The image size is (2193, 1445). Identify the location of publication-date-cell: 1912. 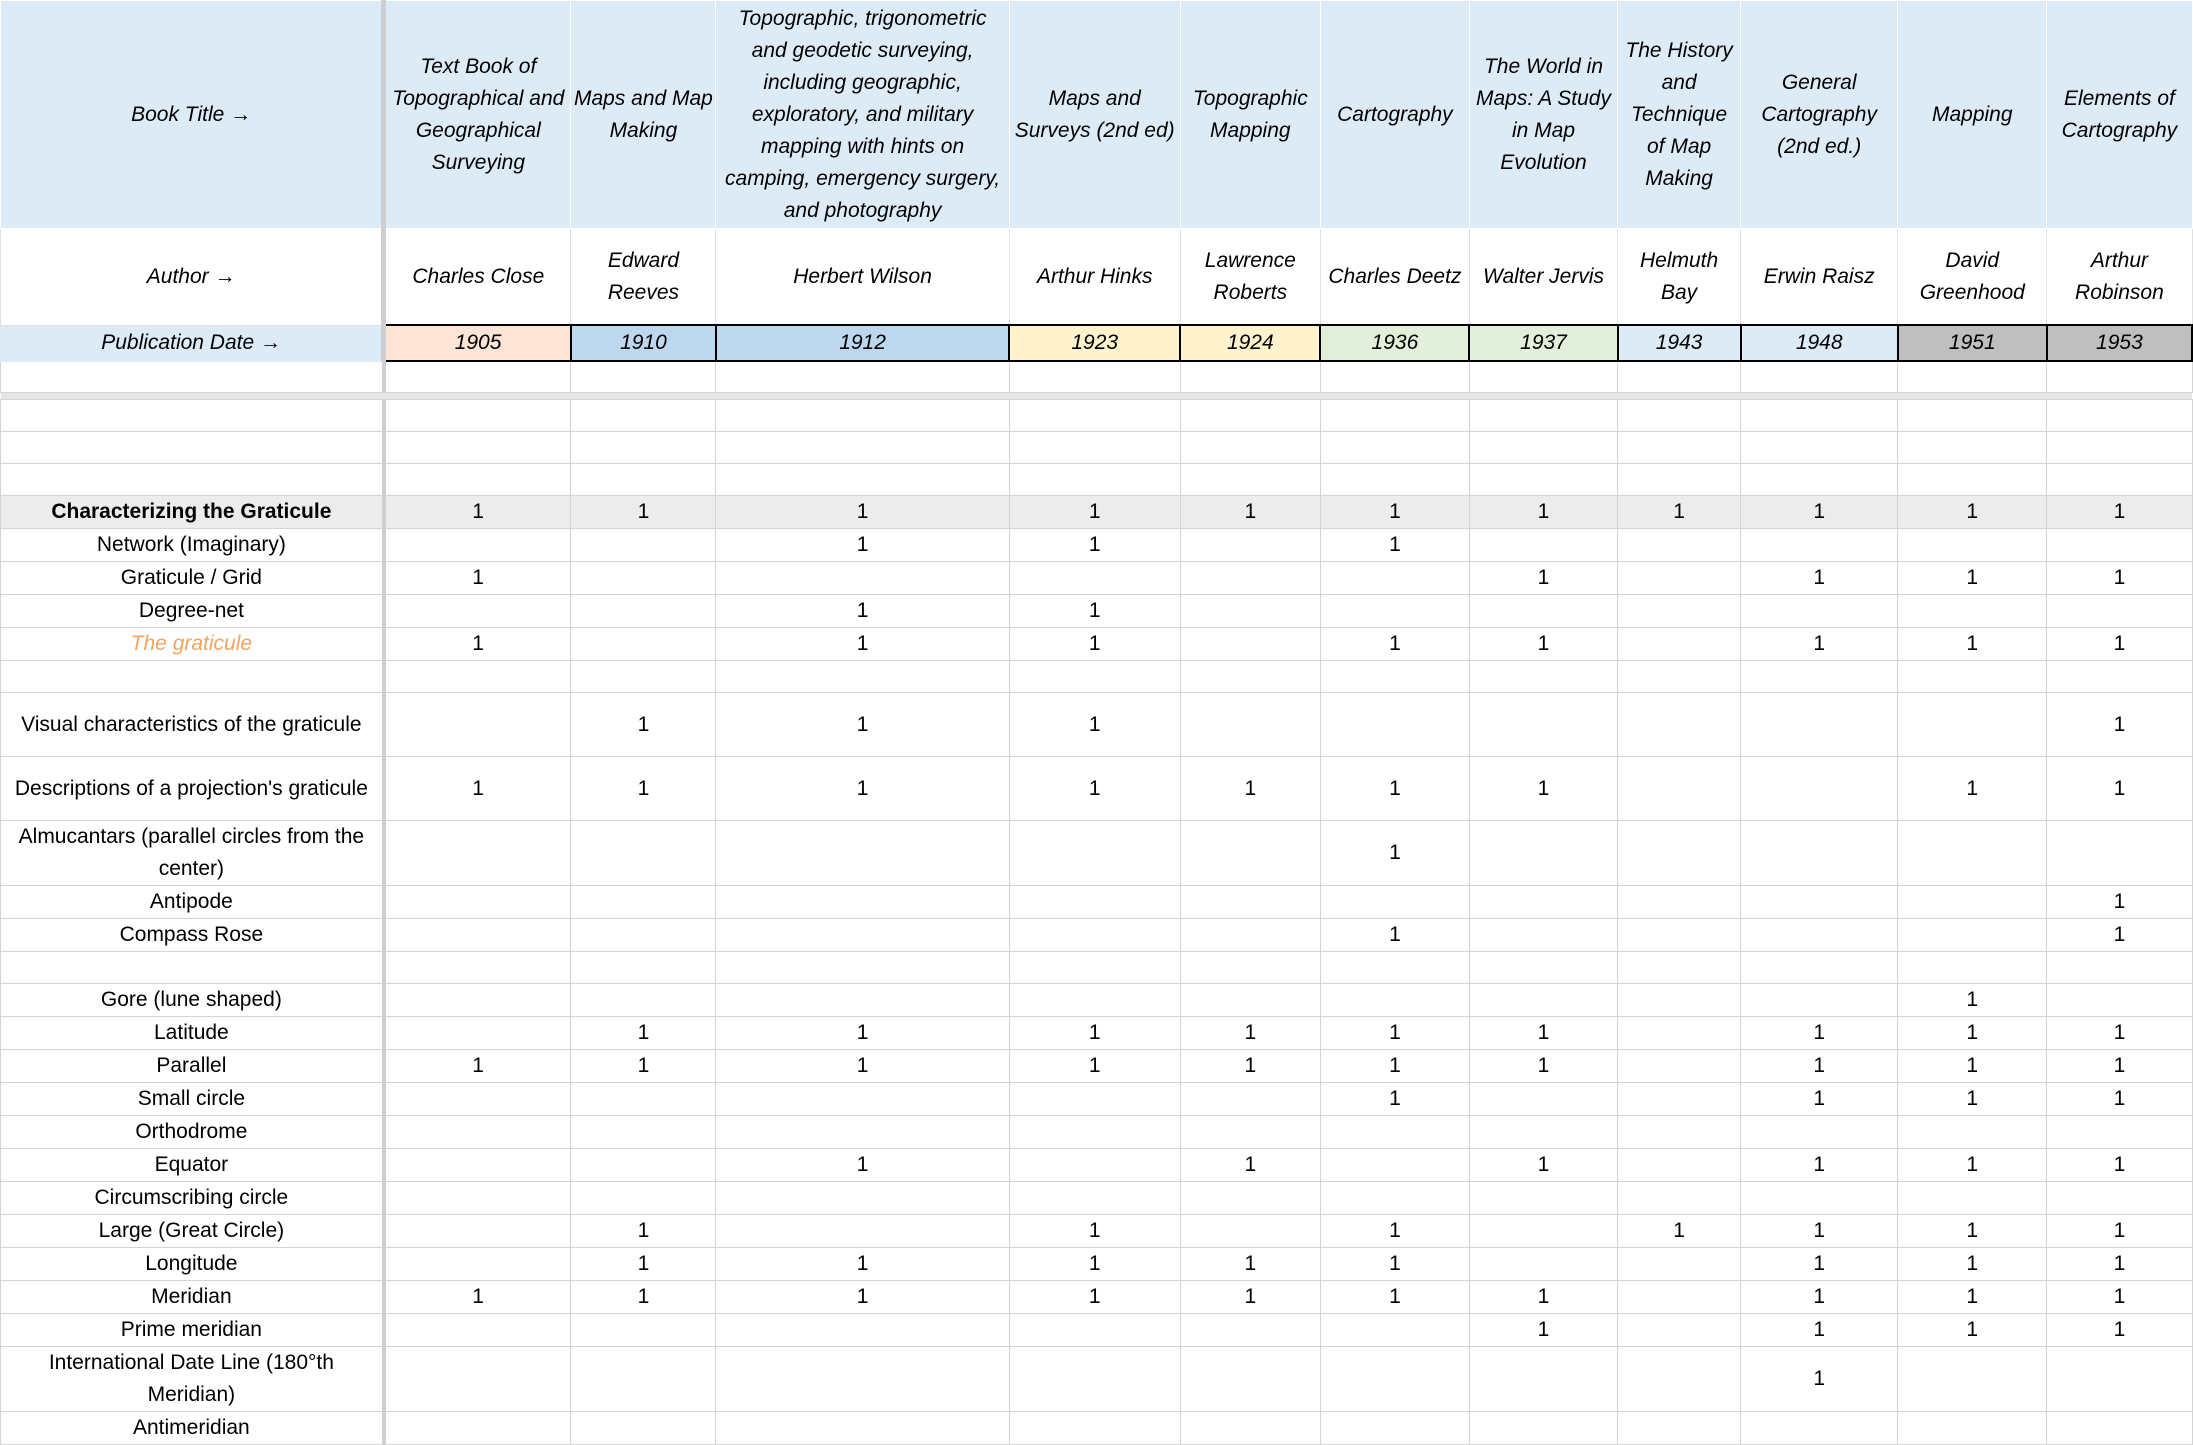
(862, 343).